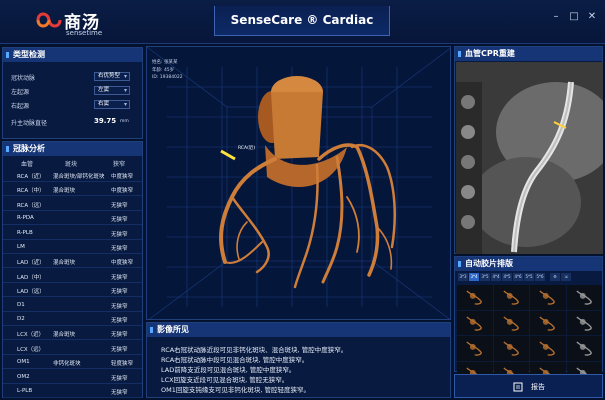 The width and height of the screenshot is (605, 400). I want to click on coronary-table-row: LM 无狭窄, so click(72, 247).